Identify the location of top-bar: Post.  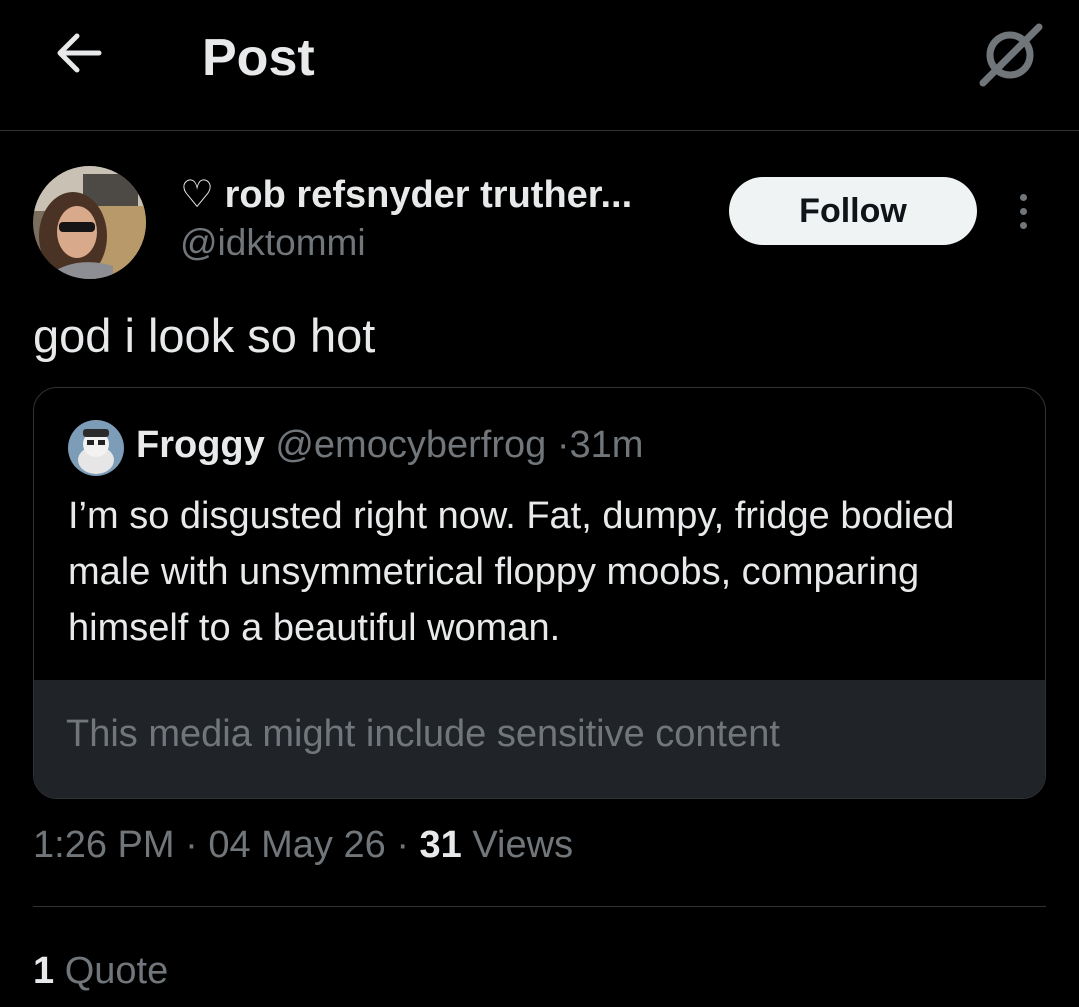
(539, 65).